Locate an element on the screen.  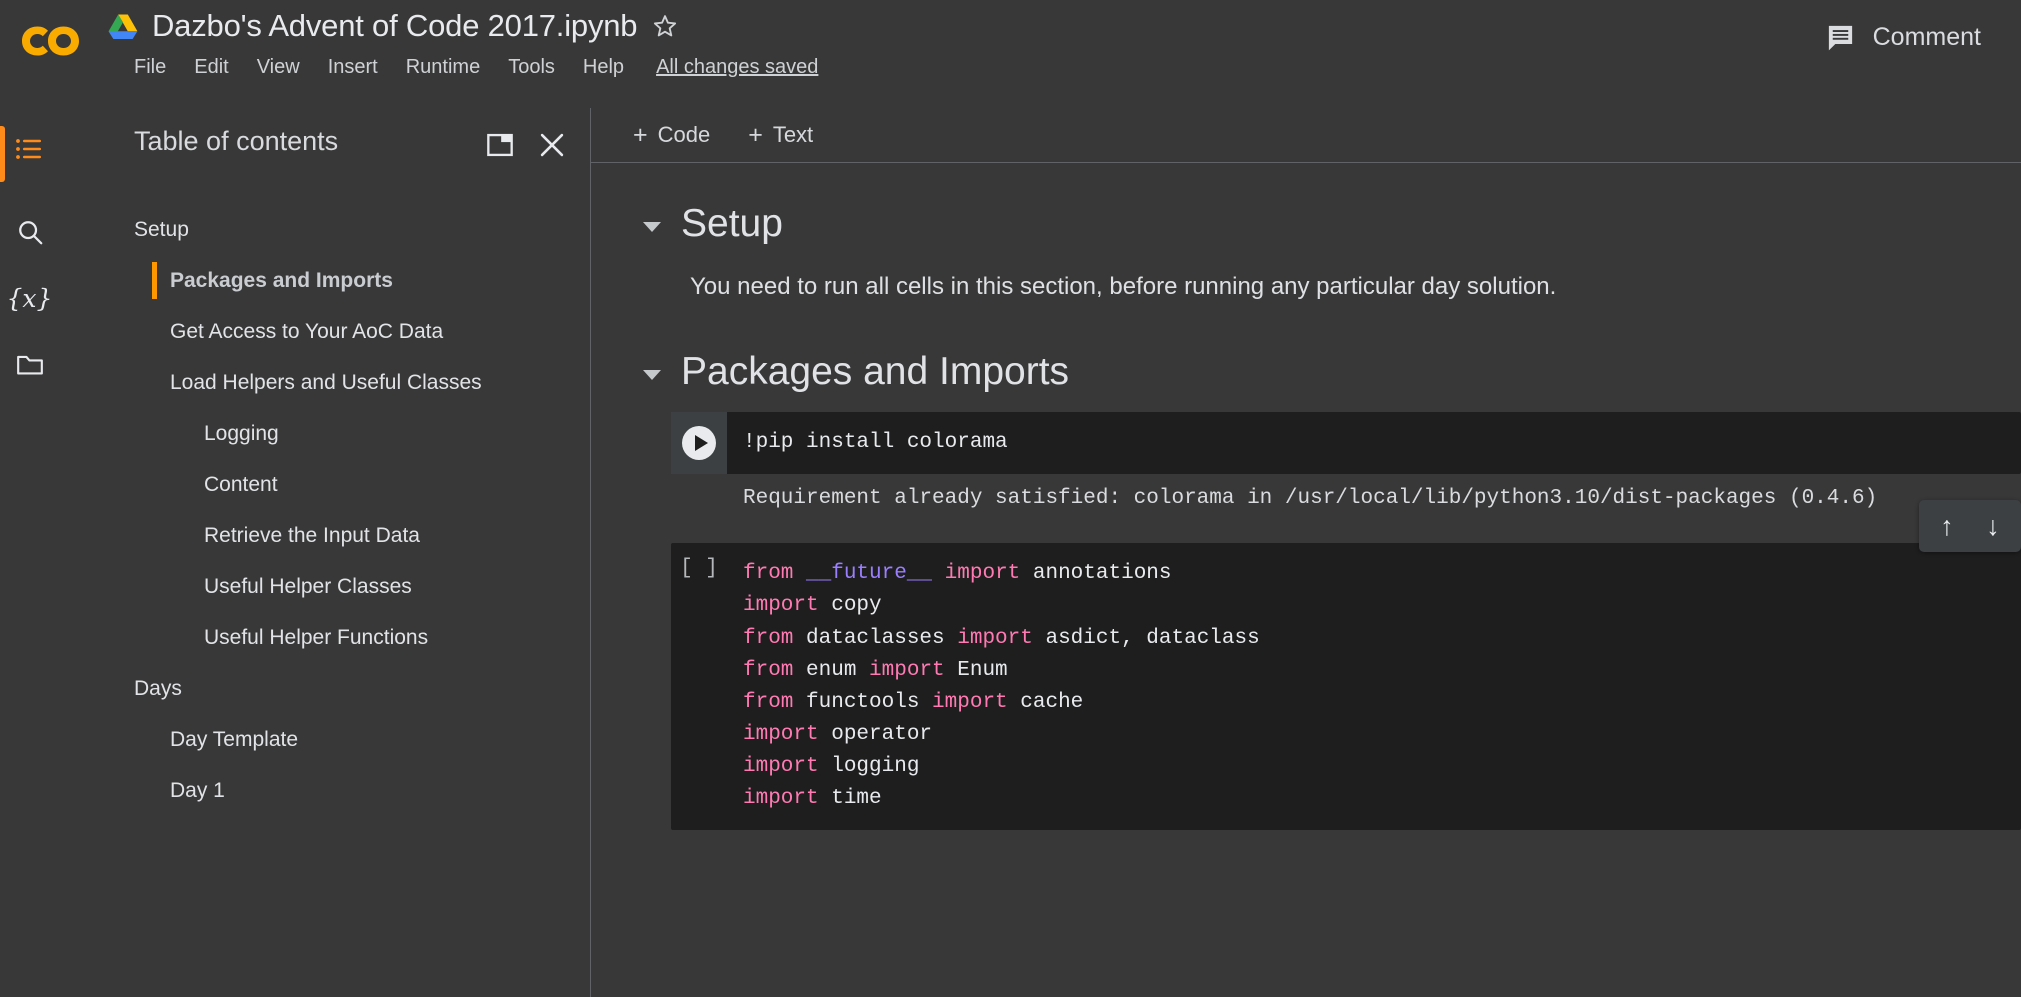
code-token: annotations is located at coordinates (1102, 574).